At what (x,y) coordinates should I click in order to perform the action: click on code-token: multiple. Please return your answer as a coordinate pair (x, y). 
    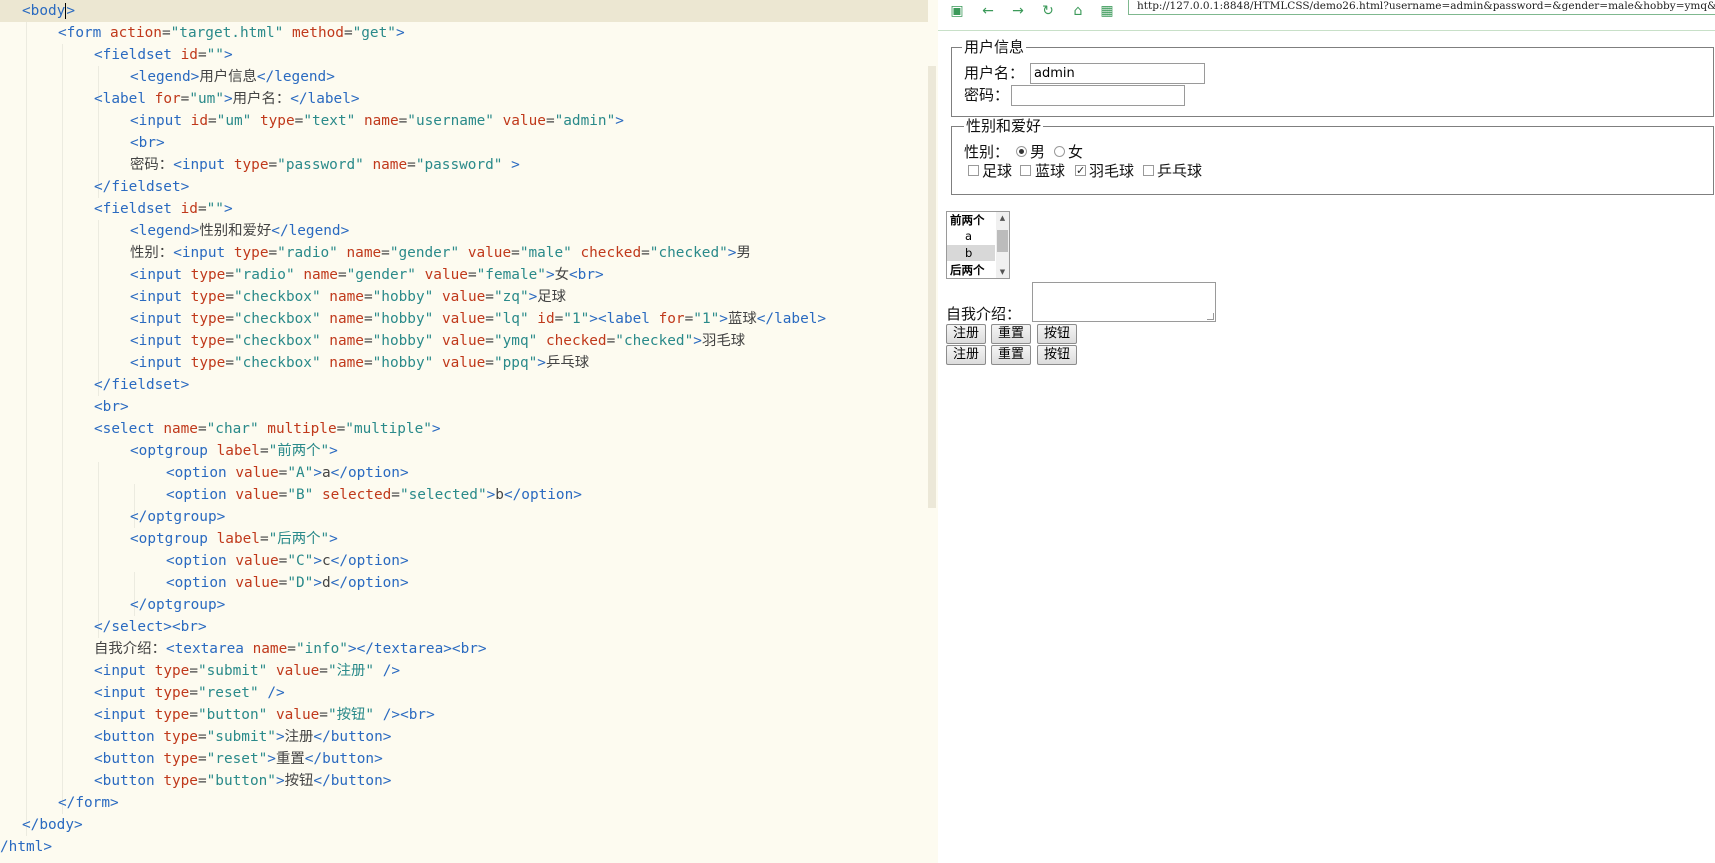
    Looking at the image, I should click on (302, 429).